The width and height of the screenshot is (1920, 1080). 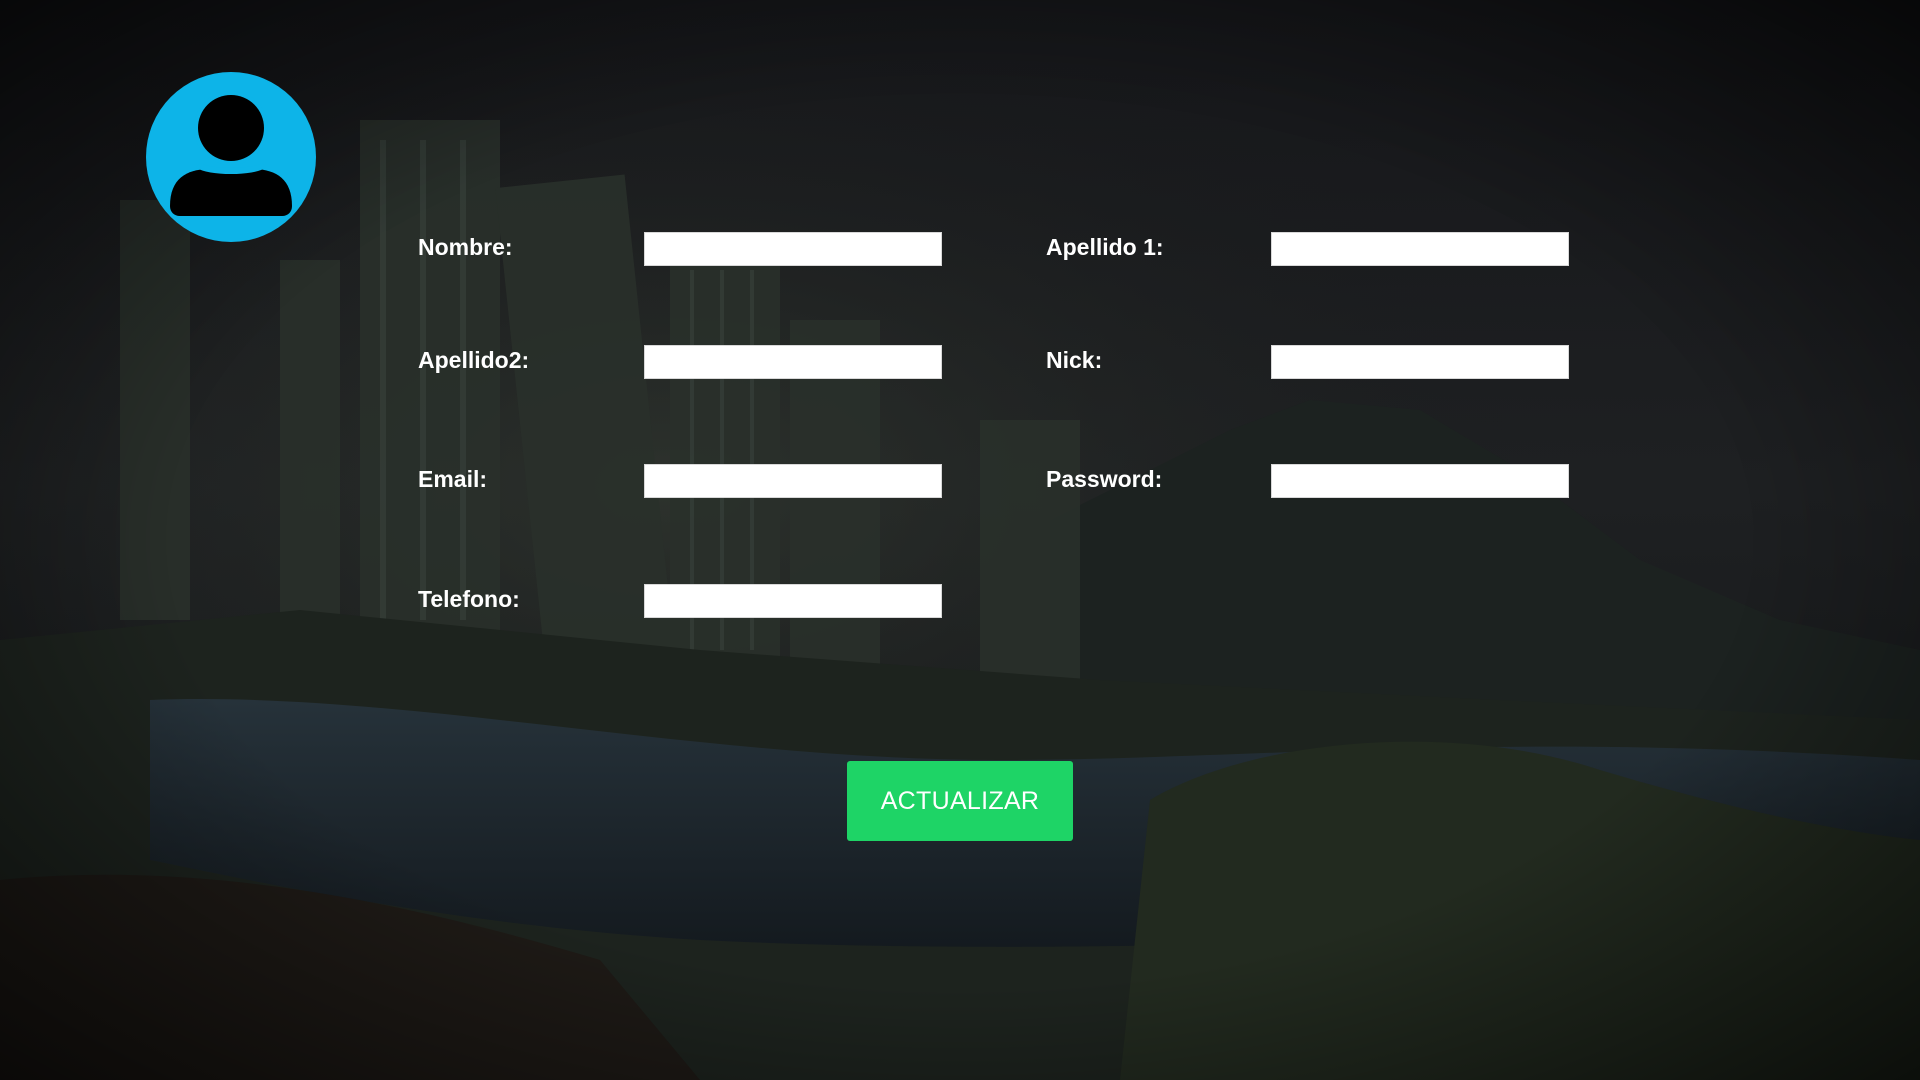 What do you see at coordinates (960, 801) in the screenshot?
I see `update-button: ACTUALIZAR` at bounding box center [960, 801].